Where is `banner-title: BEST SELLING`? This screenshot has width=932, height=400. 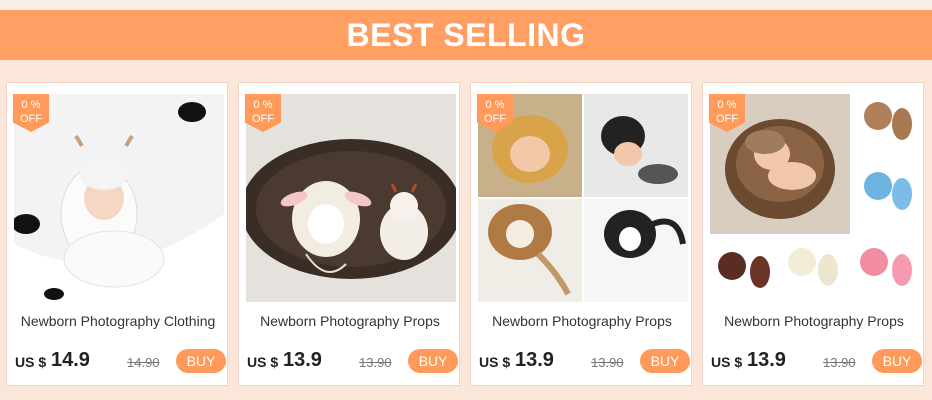 banner-title: BEST SELLING is located at coordinates (466, 34).